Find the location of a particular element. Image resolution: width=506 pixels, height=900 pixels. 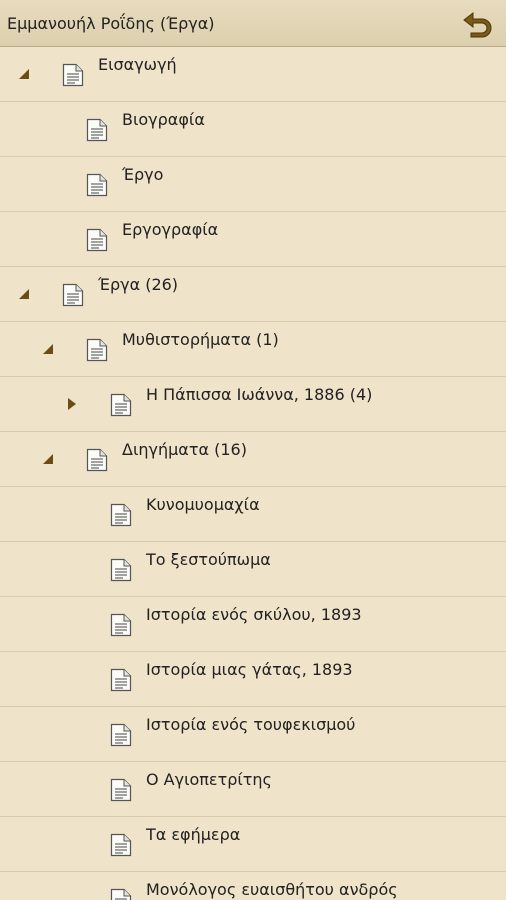

tree-item-label: Εισαγωγή is located at coordinates (137, 64).